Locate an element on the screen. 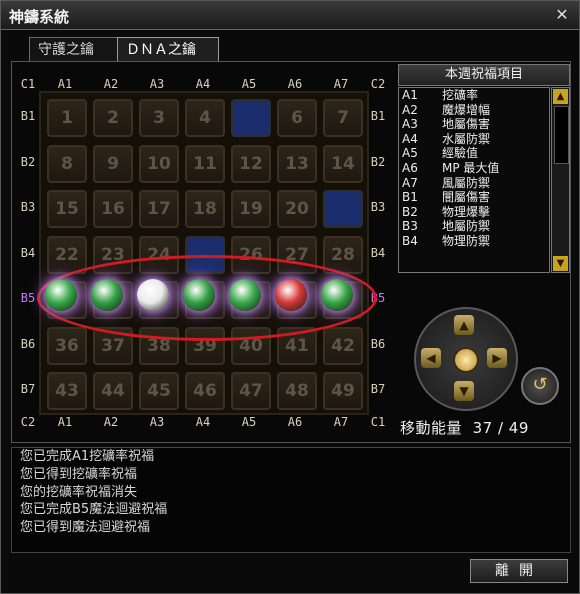 This screenshot has width=580, height=594. blessing-code: A4 is located at coordinates (410, 138).